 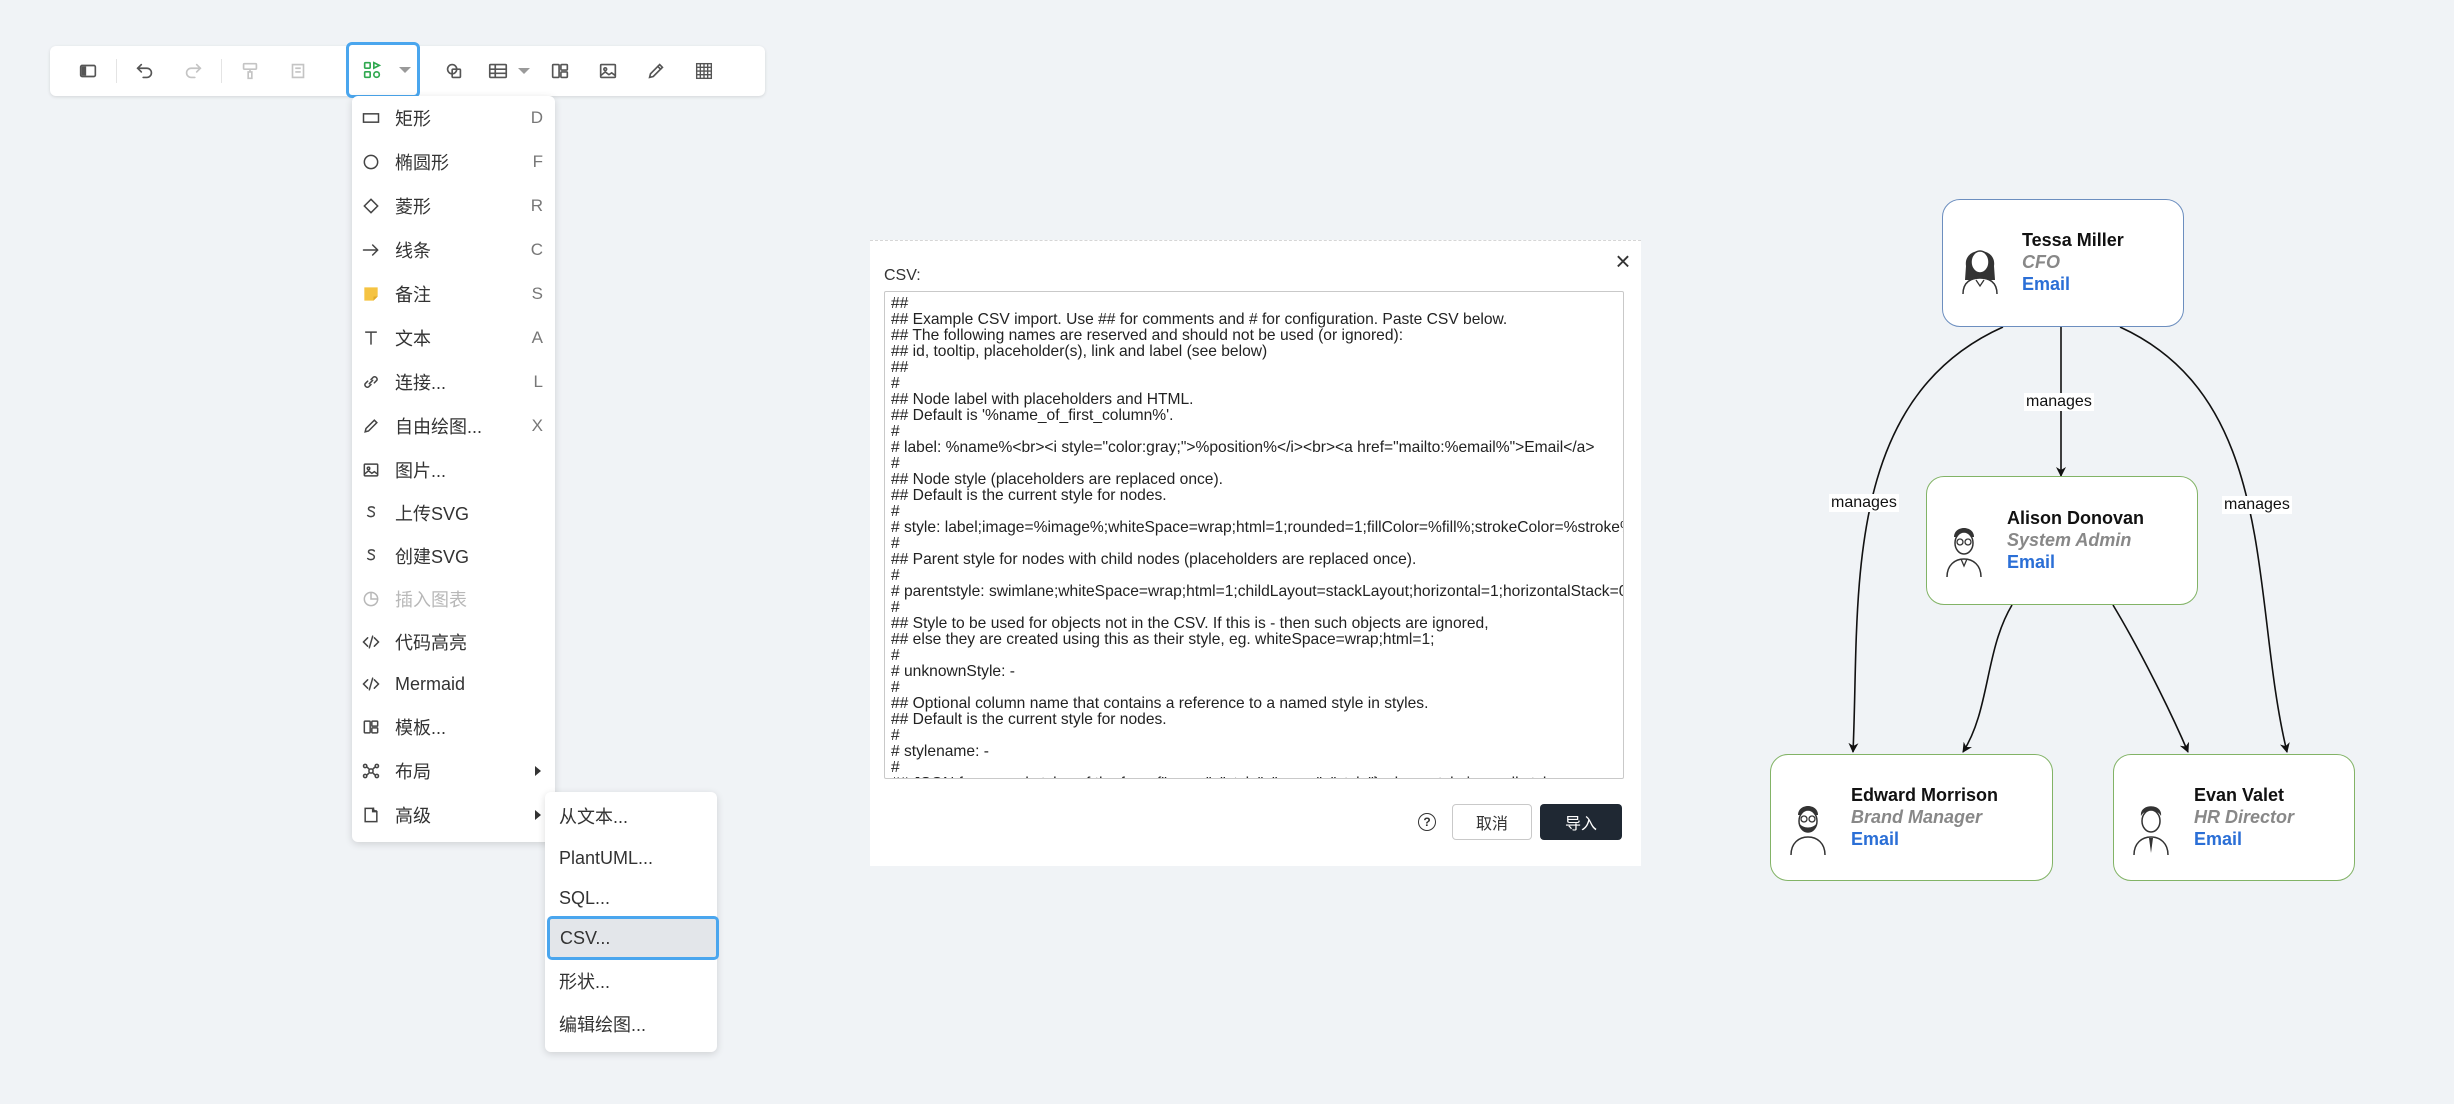 What do you see at coordinates (453, 118) in the screenshot?
I see `menu-item-rectangle: 矩形 D` at bounding box center [453, 118].